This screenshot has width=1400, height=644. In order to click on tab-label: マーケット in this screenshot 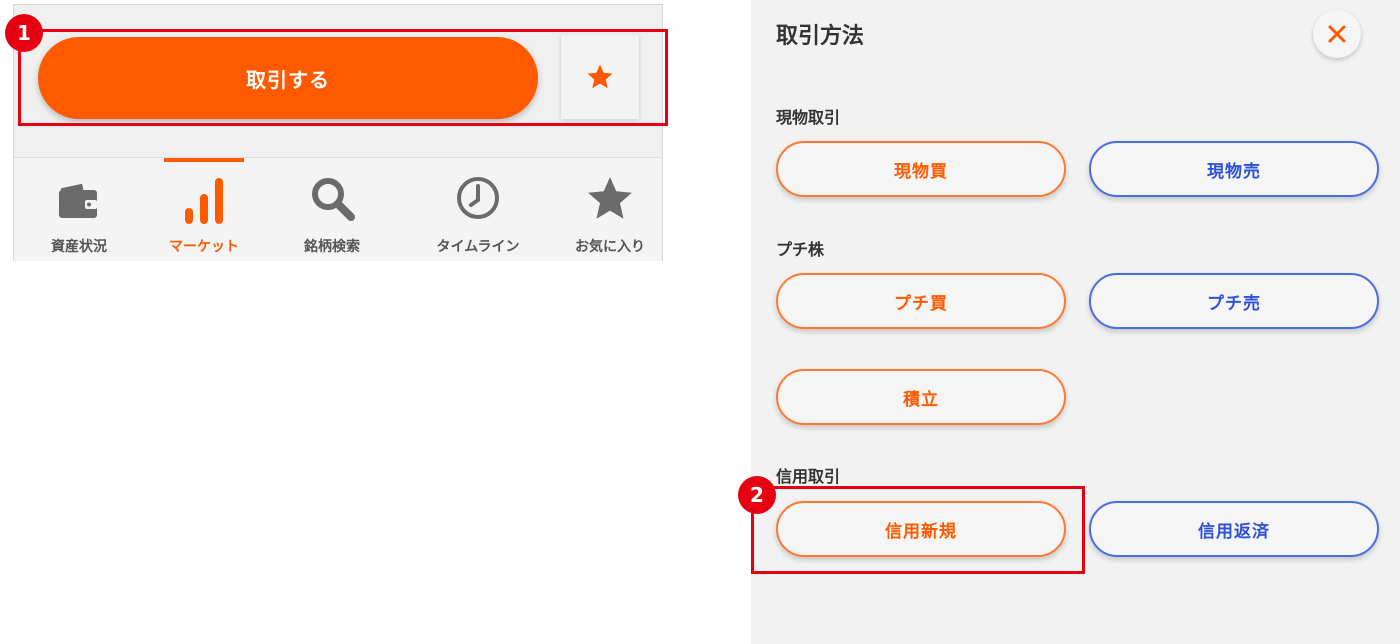, I will do `click(204, 247)`.